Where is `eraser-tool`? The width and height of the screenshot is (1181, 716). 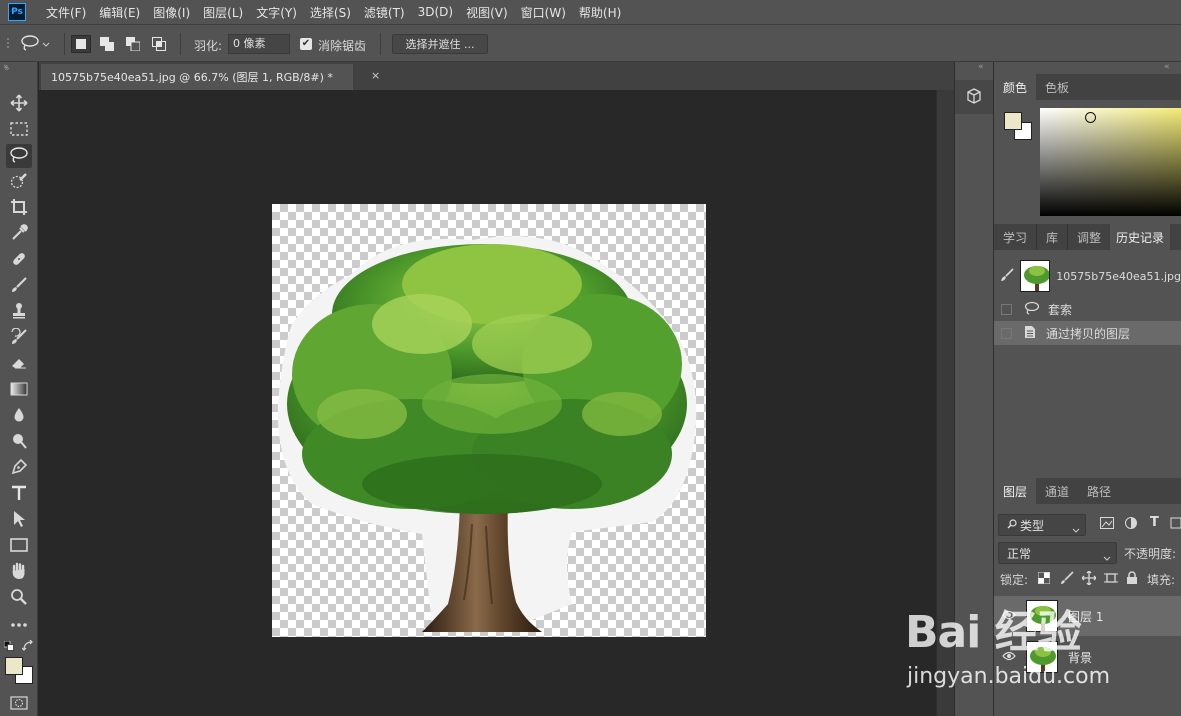
eraser-tool is located at coordinates (19, 364).